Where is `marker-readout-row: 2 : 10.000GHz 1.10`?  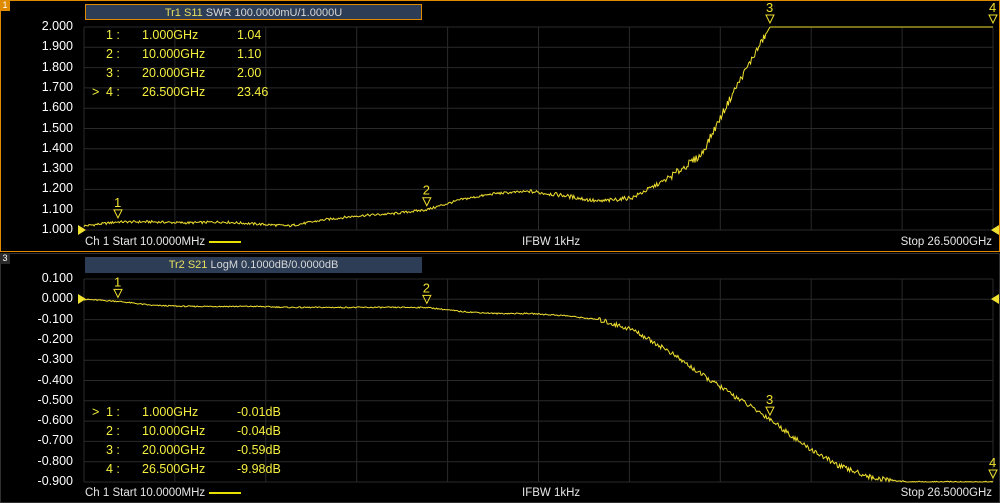 marker-readout-row: 2 : 10.000GHz 1.10 is located at coordinates (207, 55).